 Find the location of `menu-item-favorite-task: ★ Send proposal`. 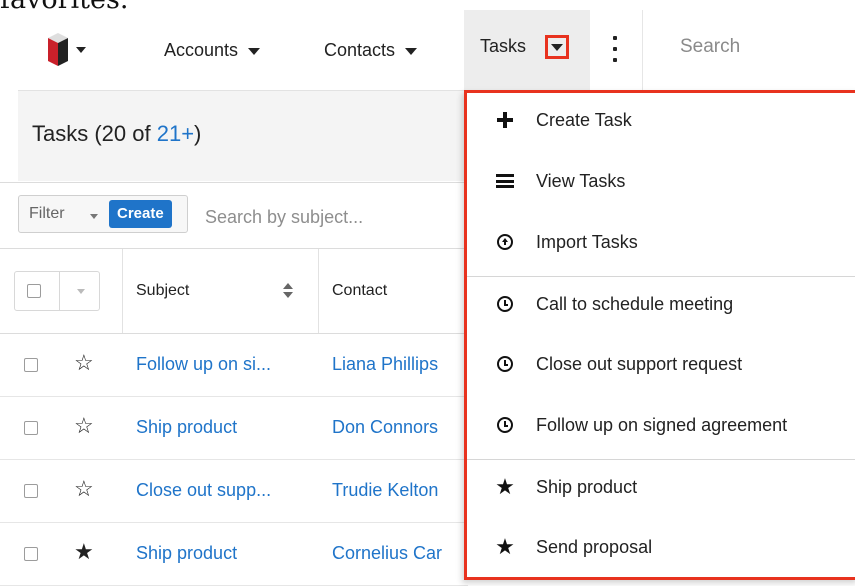

menu-item-favorite-task: ★ Send proposal is located at coordinates (661, 550).